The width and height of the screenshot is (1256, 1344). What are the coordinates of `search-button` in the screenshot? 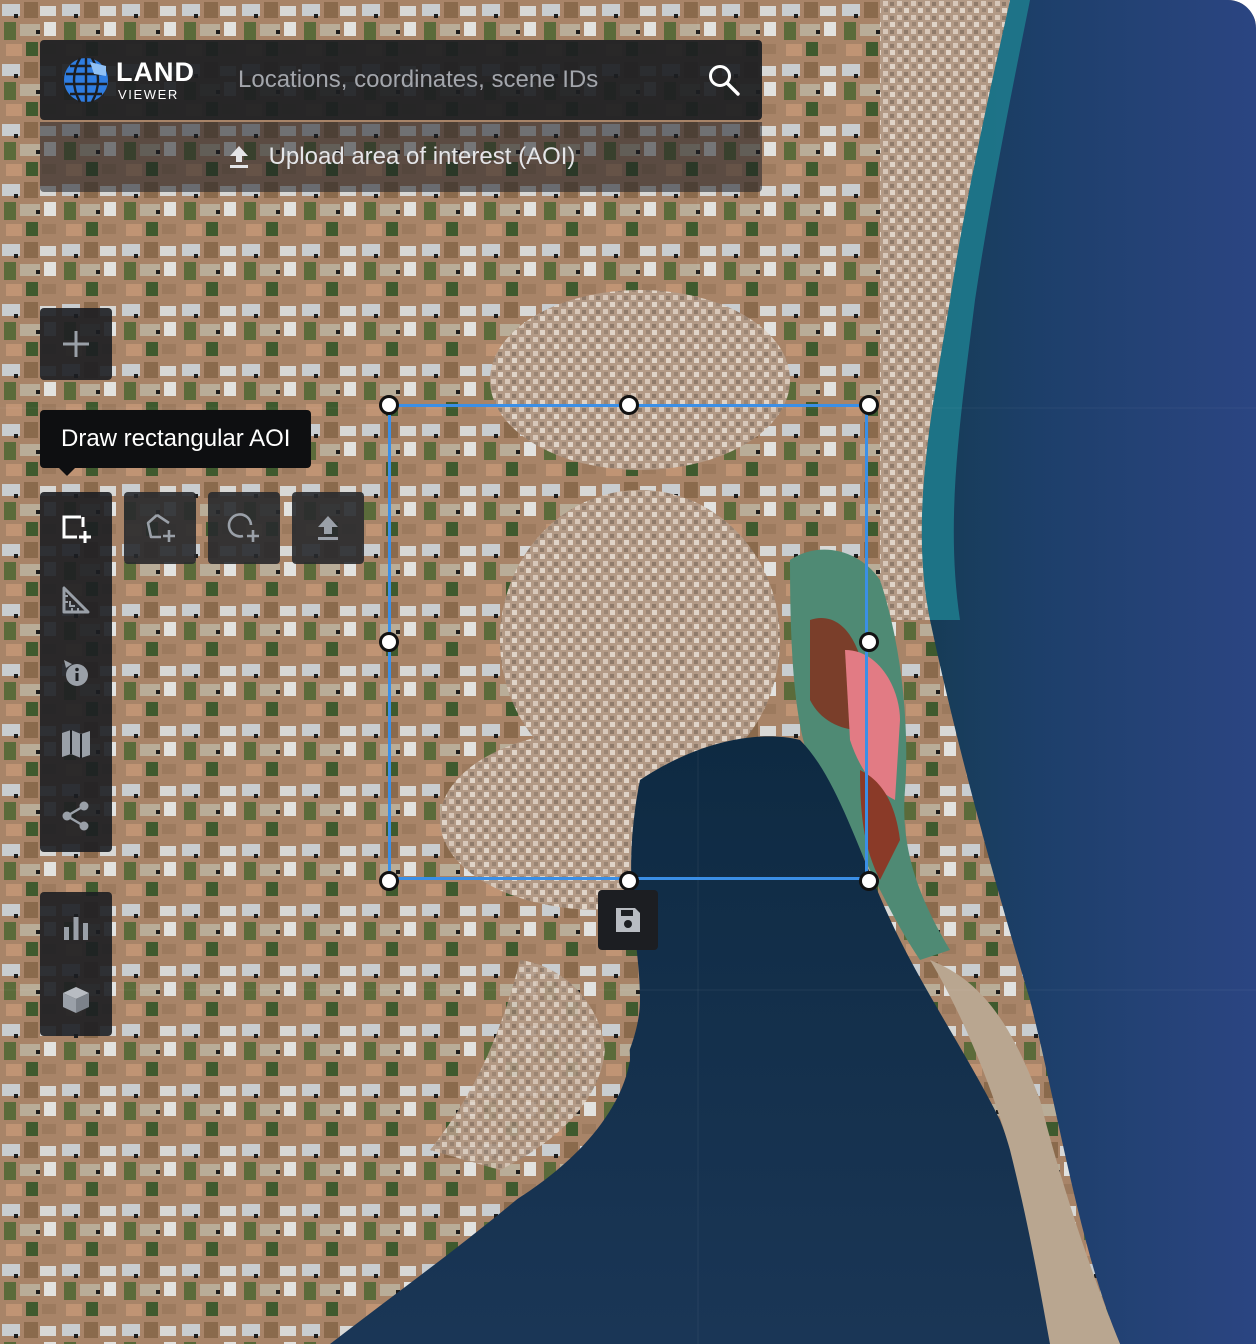 It's located at (724, 80).